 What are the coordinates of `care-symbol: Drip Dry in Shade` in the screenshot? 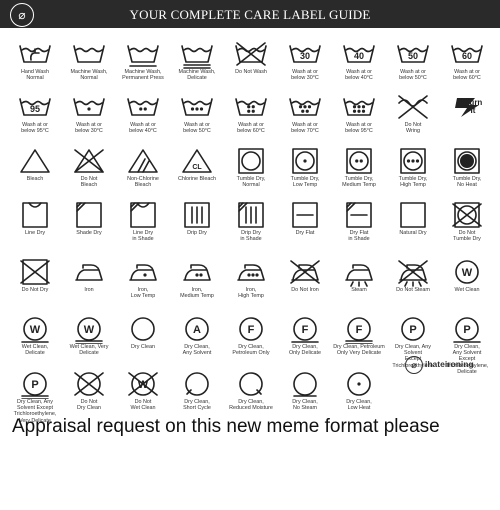 It's located at (251, 221).